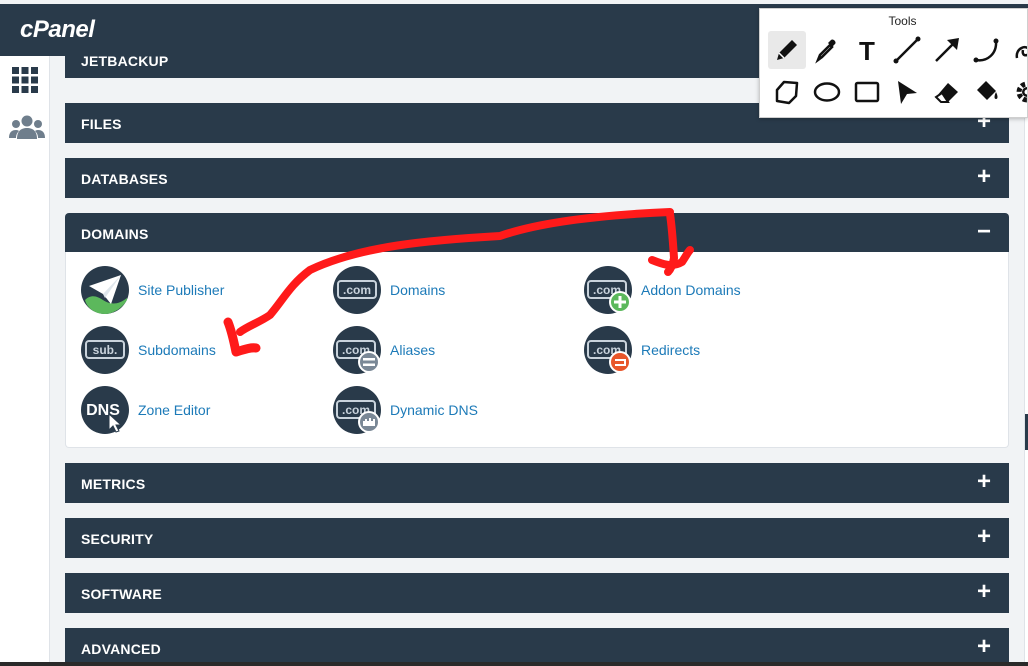 The image size is (1028, 666). I want to click on panel-software-header: SOFTWARE +, so click(537, 593).